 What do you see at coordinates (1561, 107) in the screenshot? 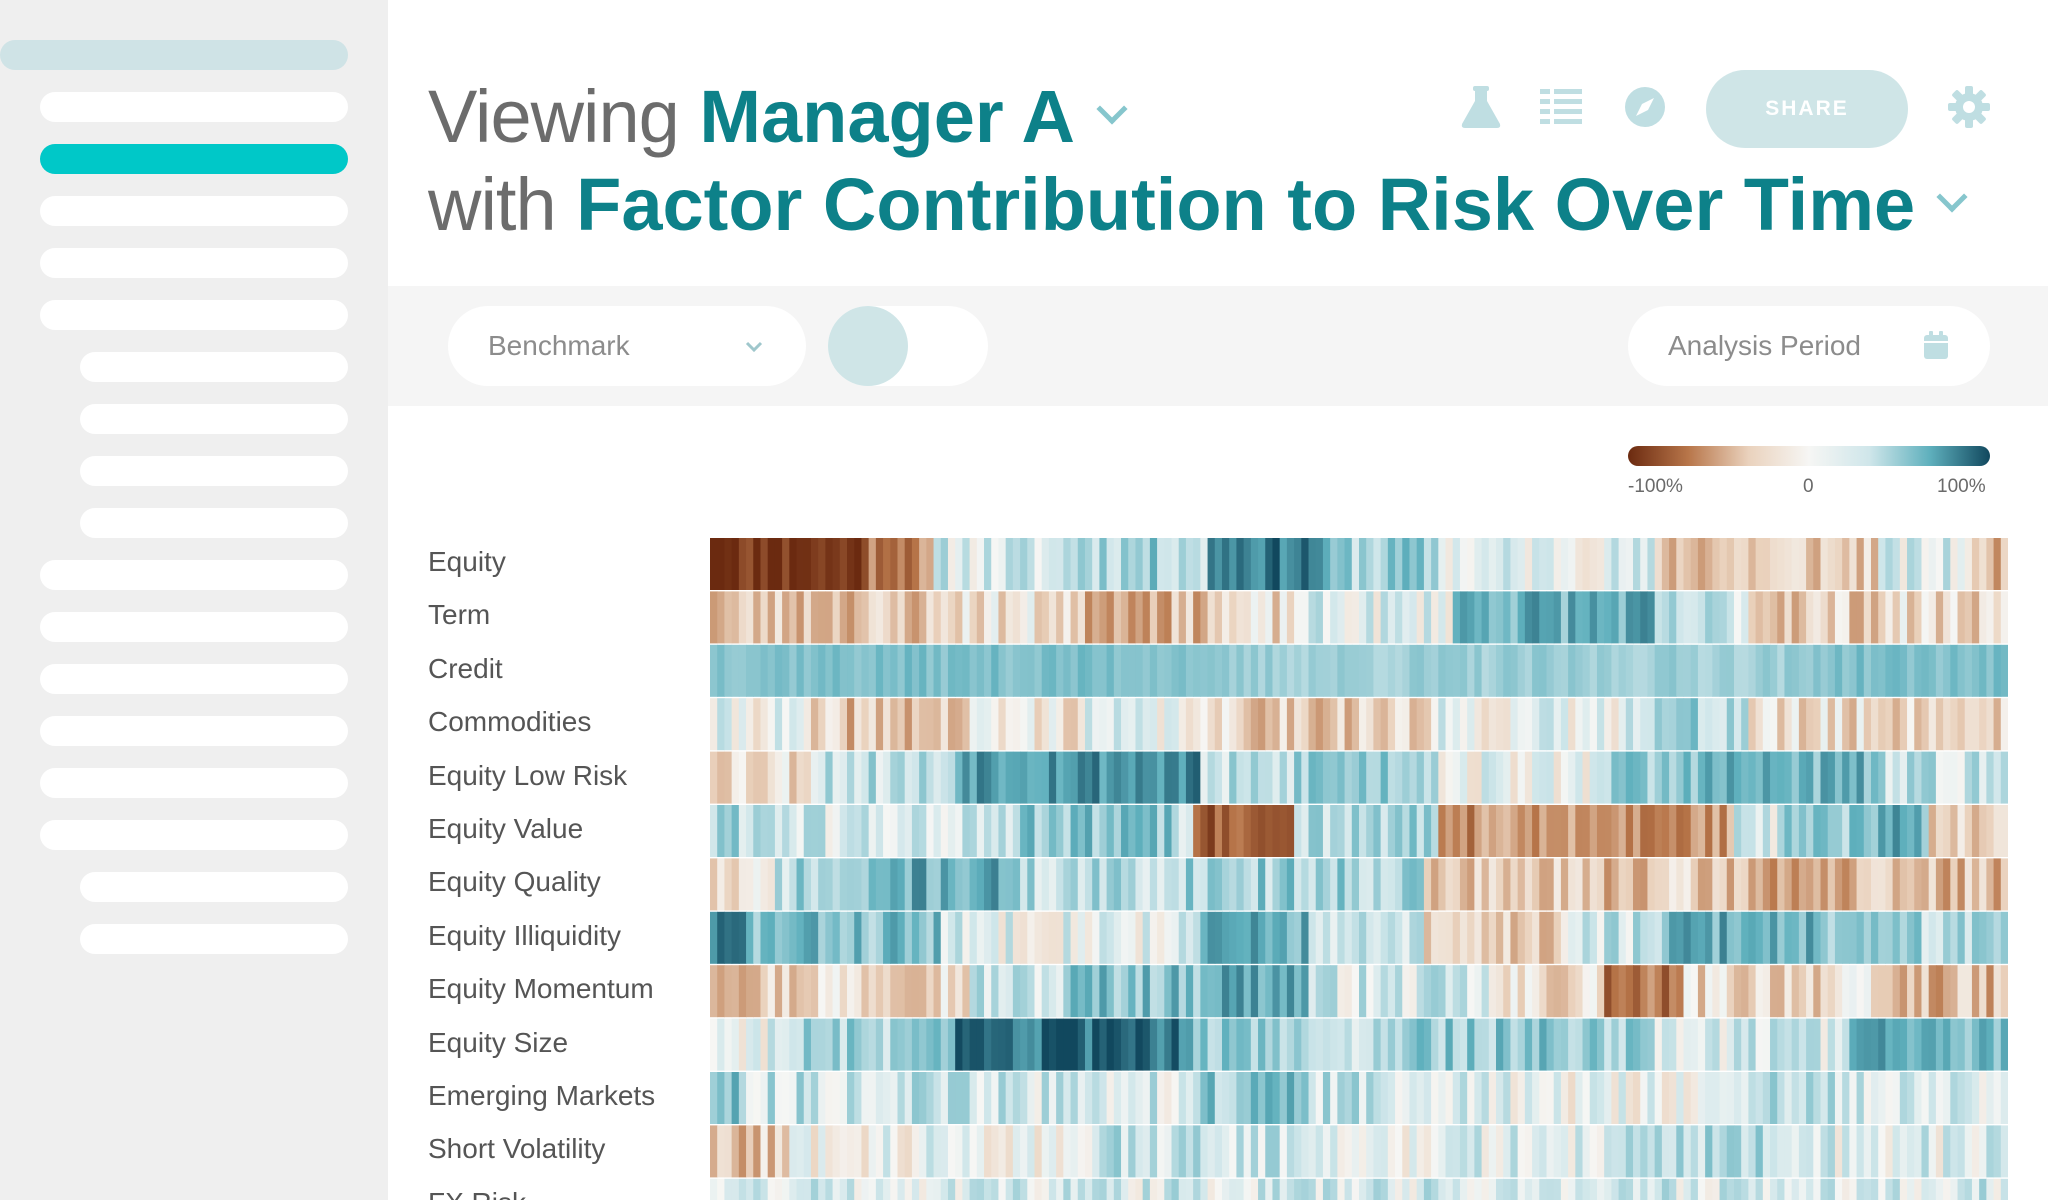
I see `list-icon` at bounding box center [1561, 107].